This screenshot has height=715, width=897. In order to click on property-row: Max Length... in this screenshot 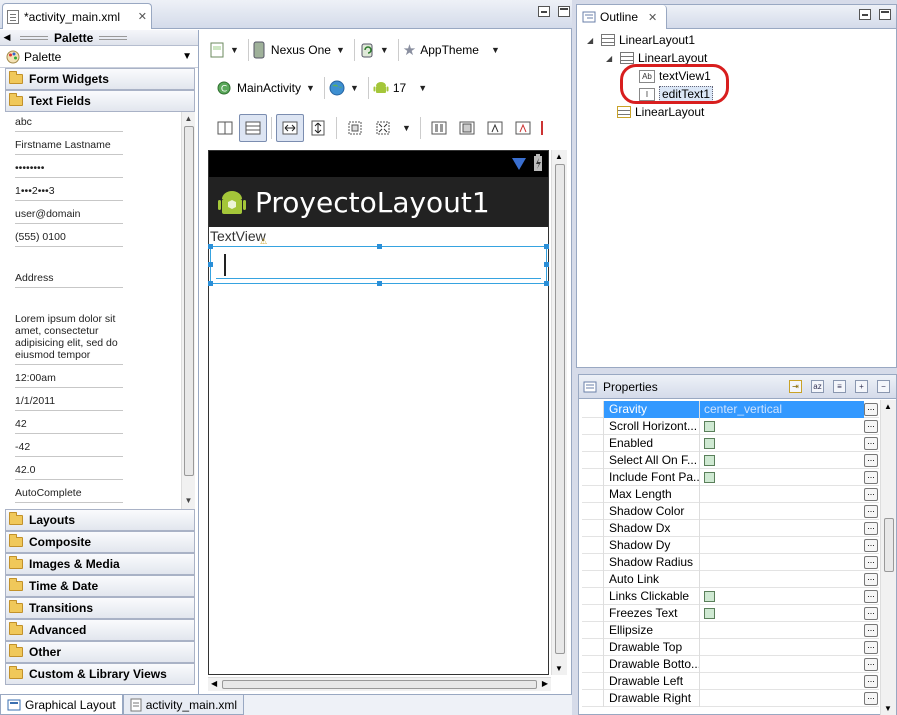, I will do `click(730, 494)`.